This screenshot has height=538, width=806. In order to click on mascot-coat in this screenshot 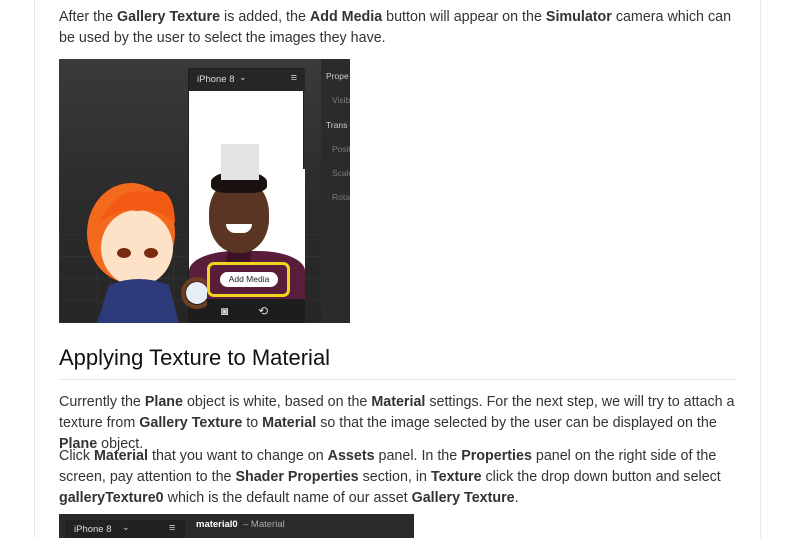, I will do `click(138, 301)`.